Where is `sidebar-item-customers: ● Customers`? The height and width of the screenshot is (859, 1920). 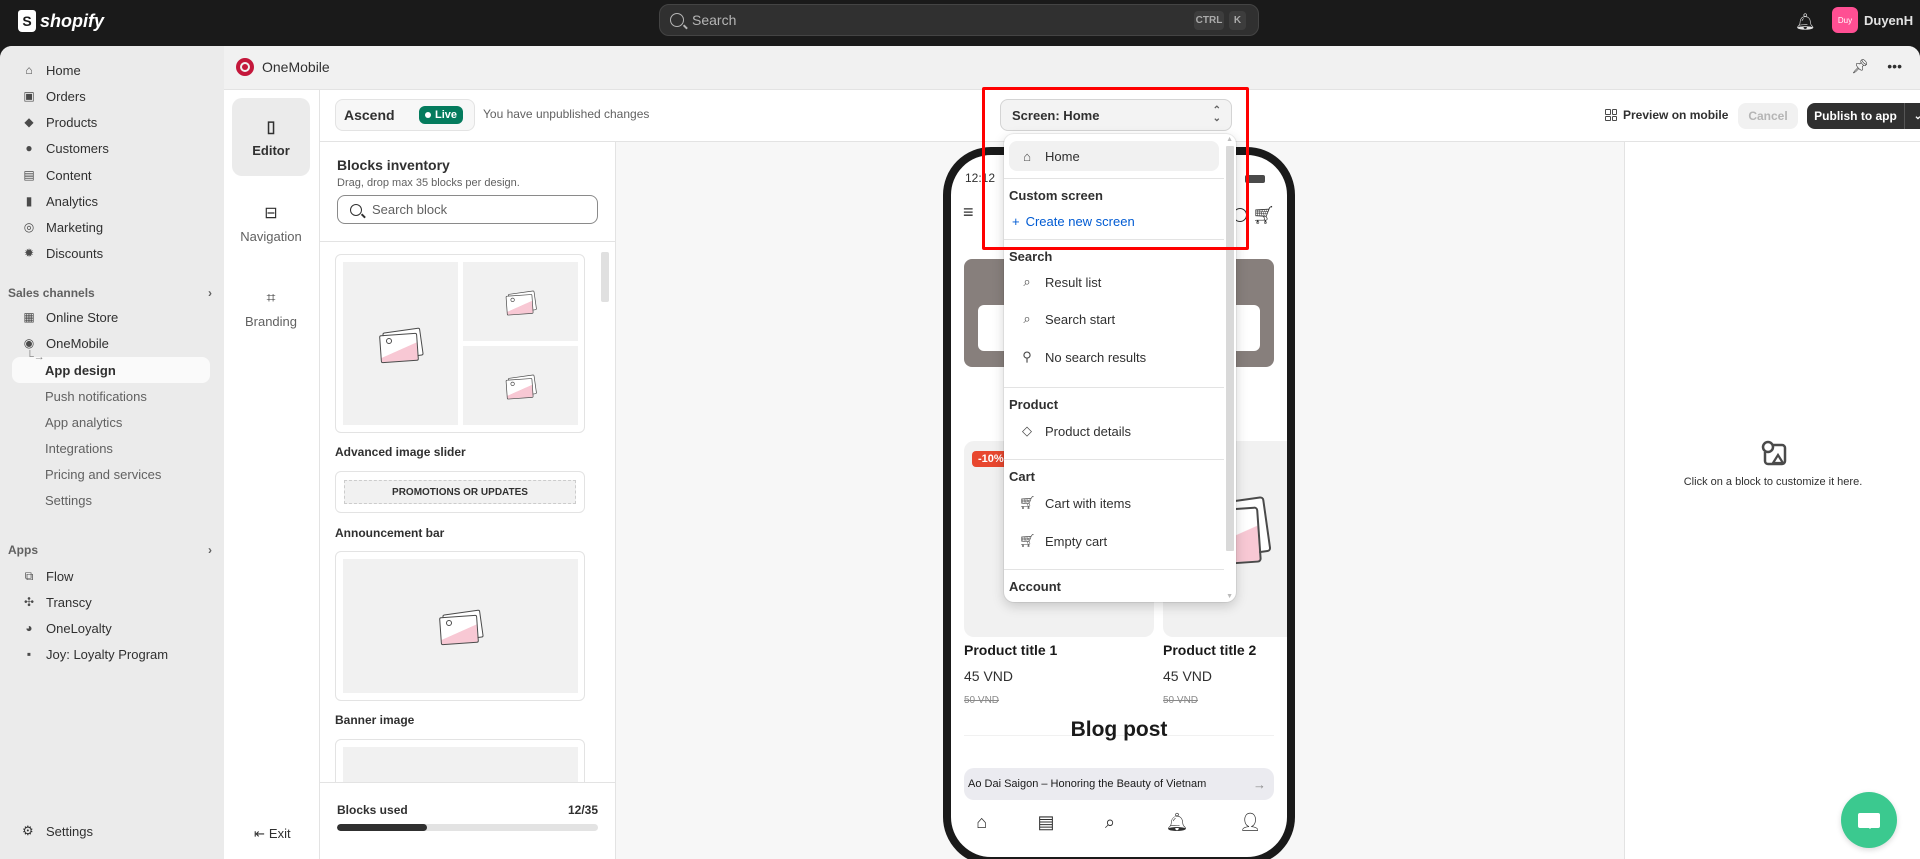
sidebar-item-customers: ● Customers is located at coordinates (111, 148).